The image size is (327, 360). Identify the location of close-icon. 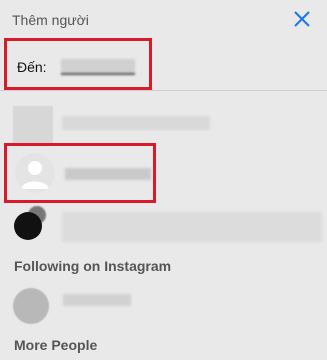
(302, 19).